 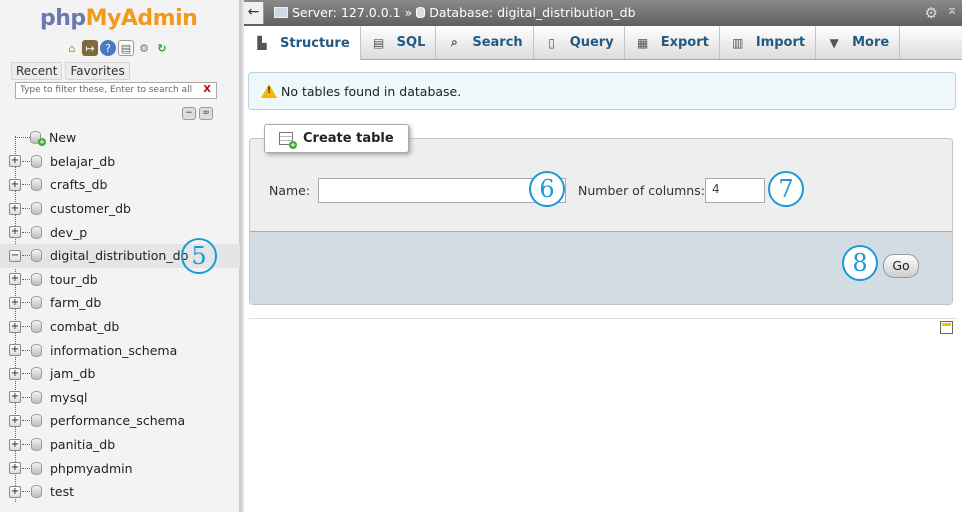 What do you see at coordinates (315, 43) in the screenshot?
I see `tab-label: Structure` at bounding box center [315, 43].